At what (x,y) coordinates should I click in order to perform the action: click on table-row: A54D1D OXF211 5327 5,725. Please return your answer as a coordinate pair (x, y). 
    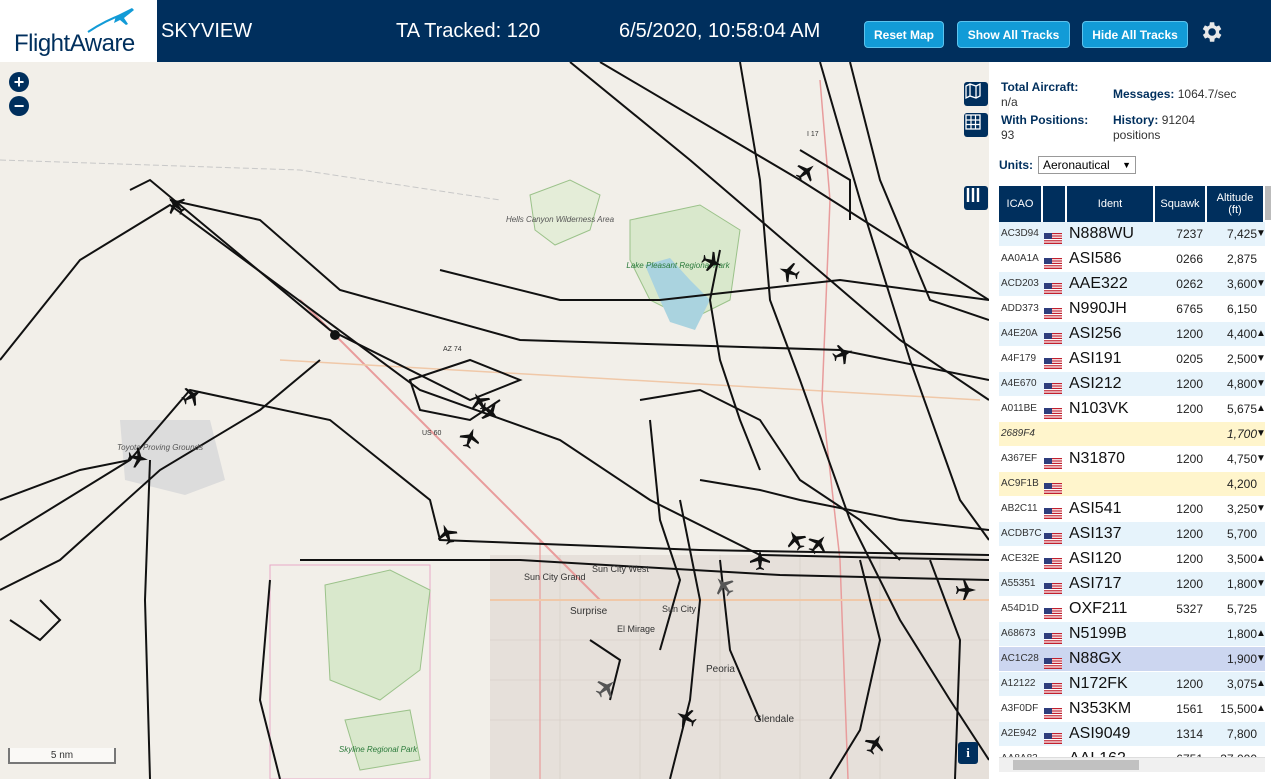
    Looking at the image, I should click on (1132, 609).